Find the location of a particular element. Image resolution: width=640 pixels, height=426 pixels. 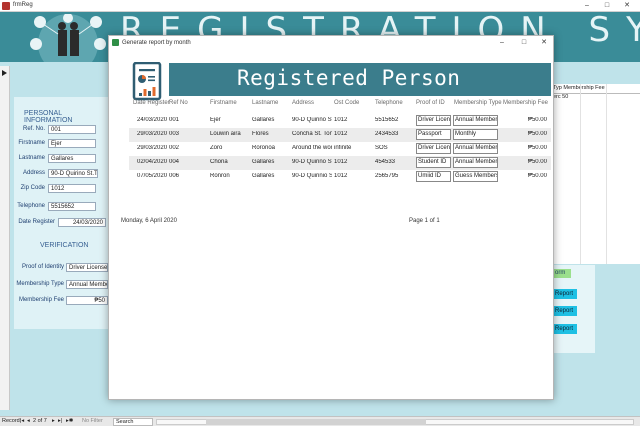

cell-ref-no: 002 is located at coordinates (174, 148).